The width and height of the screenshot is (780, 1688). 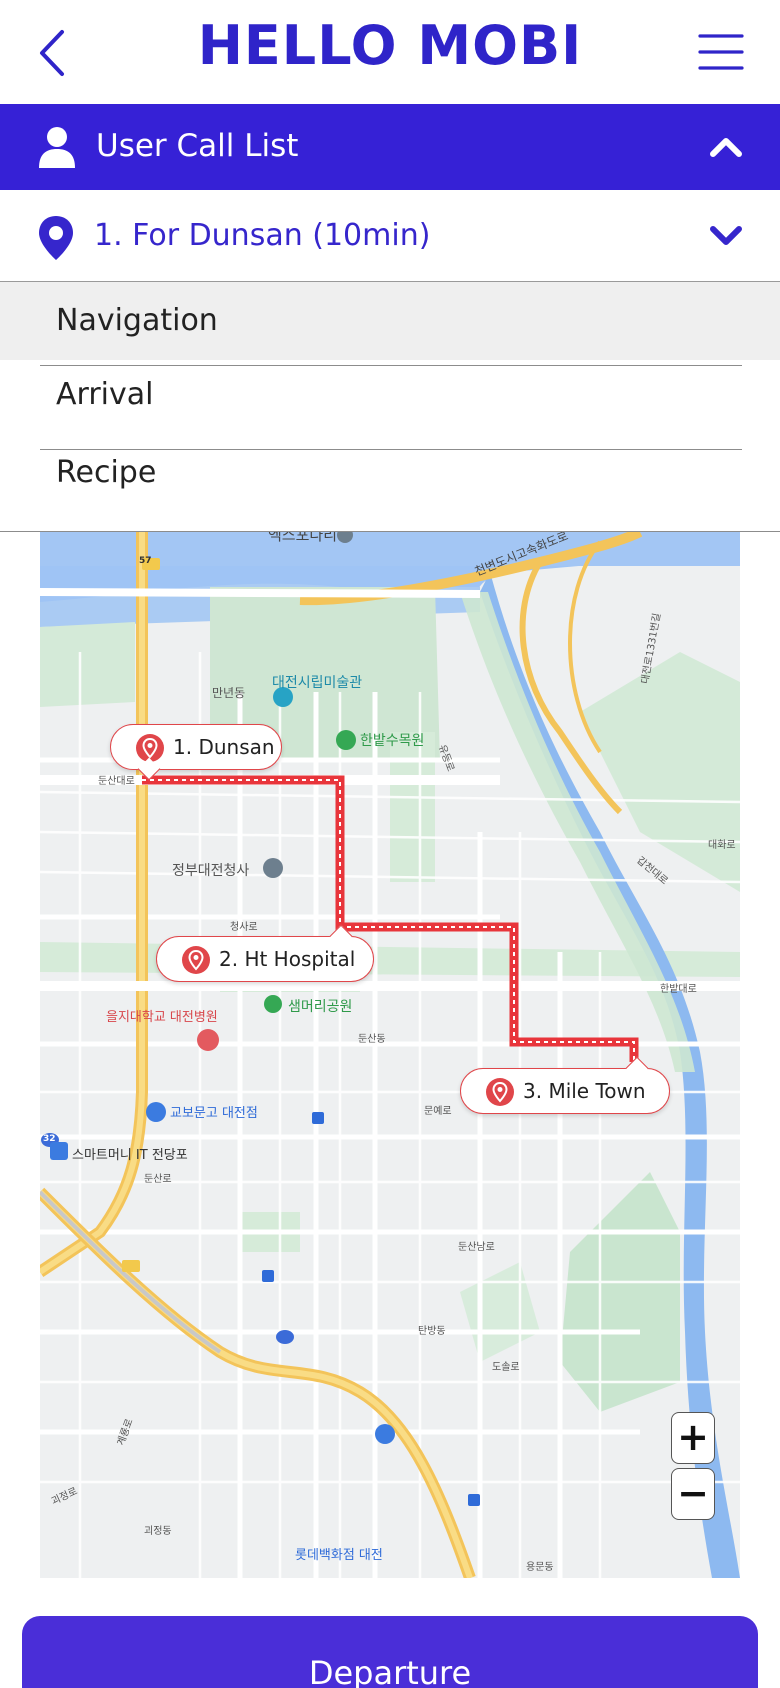 I want to click on app-header: HELLO MOBI, so click(x=390, y=52).